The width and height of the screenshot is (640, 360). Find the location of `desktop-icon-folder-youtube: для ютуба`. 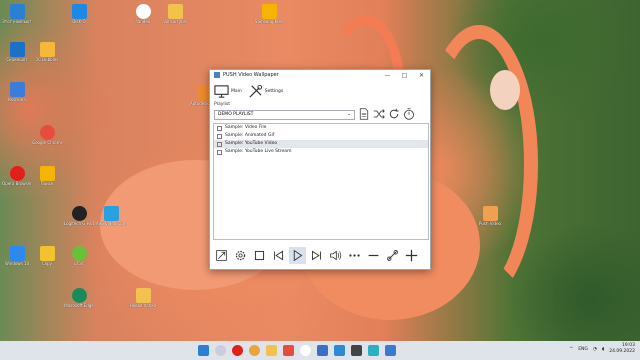

desktop-icon-folder-youtube: для ютуба is located at coordinates (175, 14).